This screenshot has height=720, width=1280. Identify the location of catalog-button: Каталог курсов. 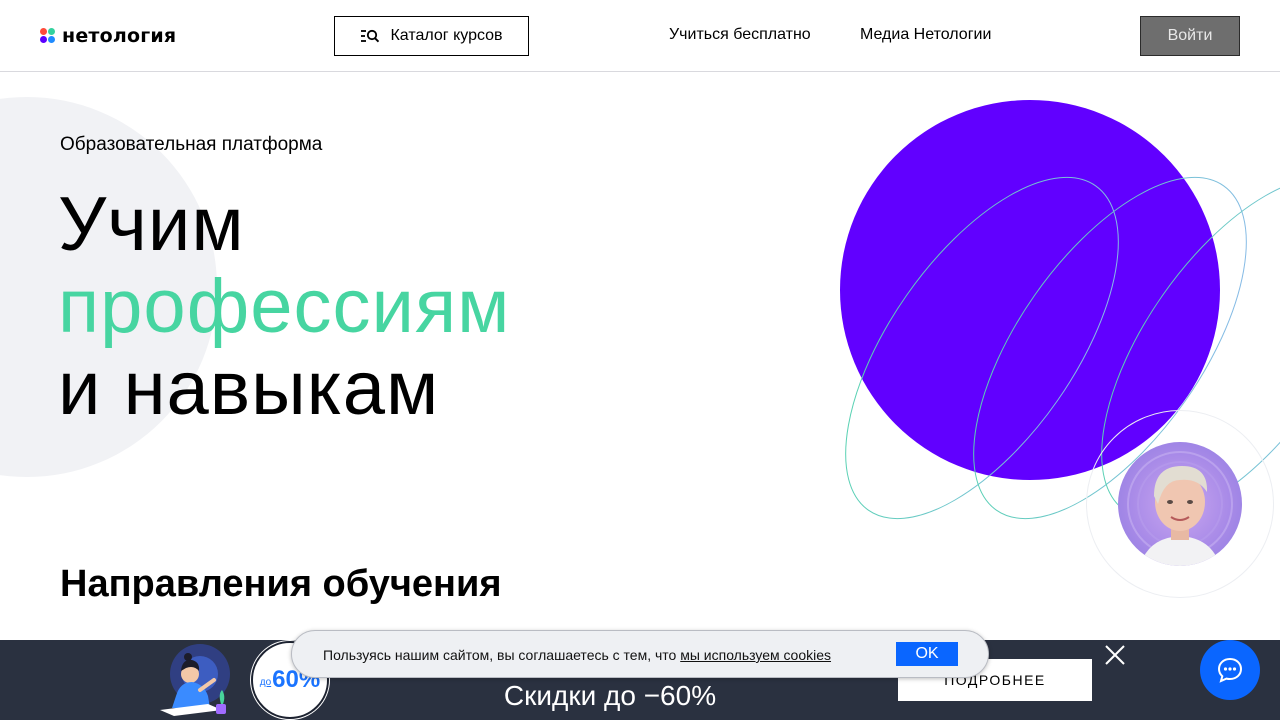
(431, 36).